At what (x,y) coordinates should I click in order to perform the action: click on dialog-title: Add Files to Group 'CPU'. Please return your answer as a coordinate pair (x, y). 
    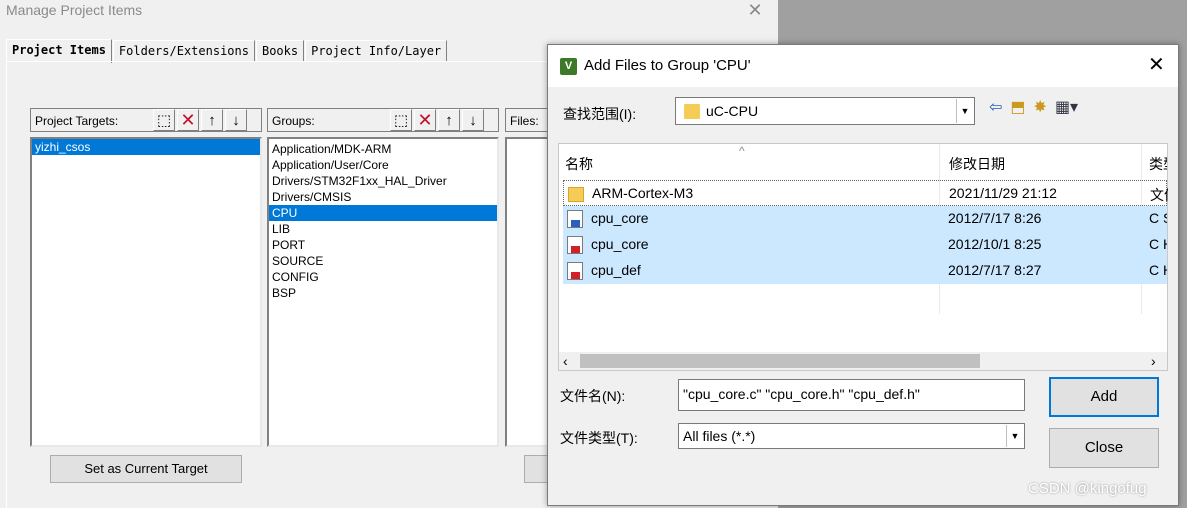
    Looking at the image, I should click on (667, 65).